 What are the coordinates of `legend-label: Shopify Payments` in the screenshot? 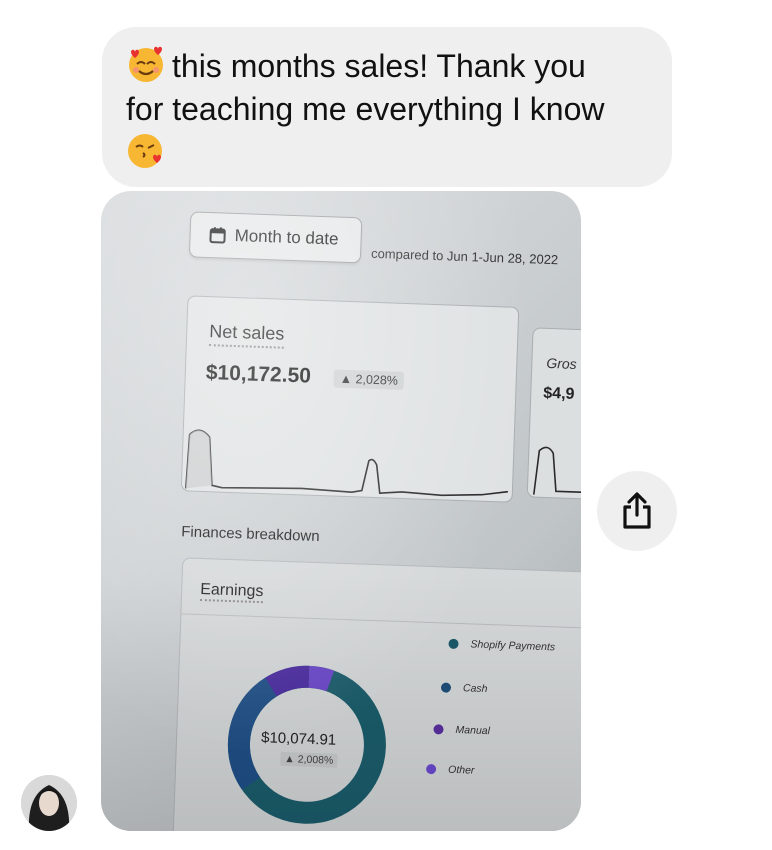 It's located at (513, 646).